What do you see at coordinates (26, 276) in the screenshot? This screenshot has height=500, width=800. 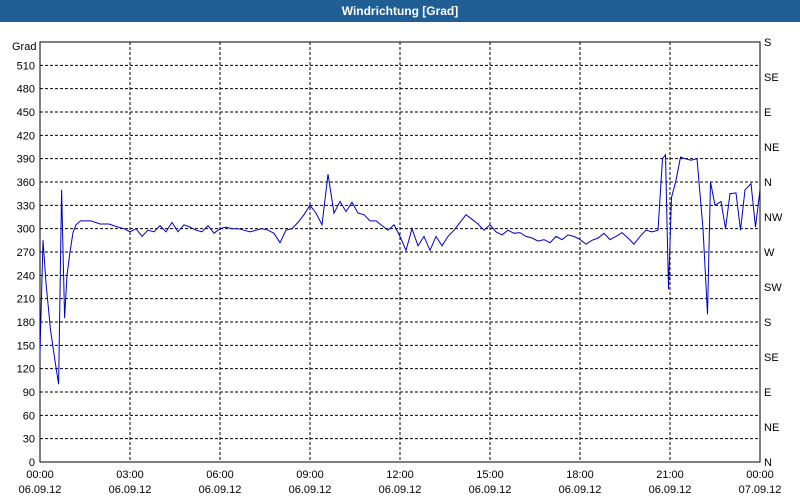 I see `y-tick-label: 240` at bounding box center [26, 276].